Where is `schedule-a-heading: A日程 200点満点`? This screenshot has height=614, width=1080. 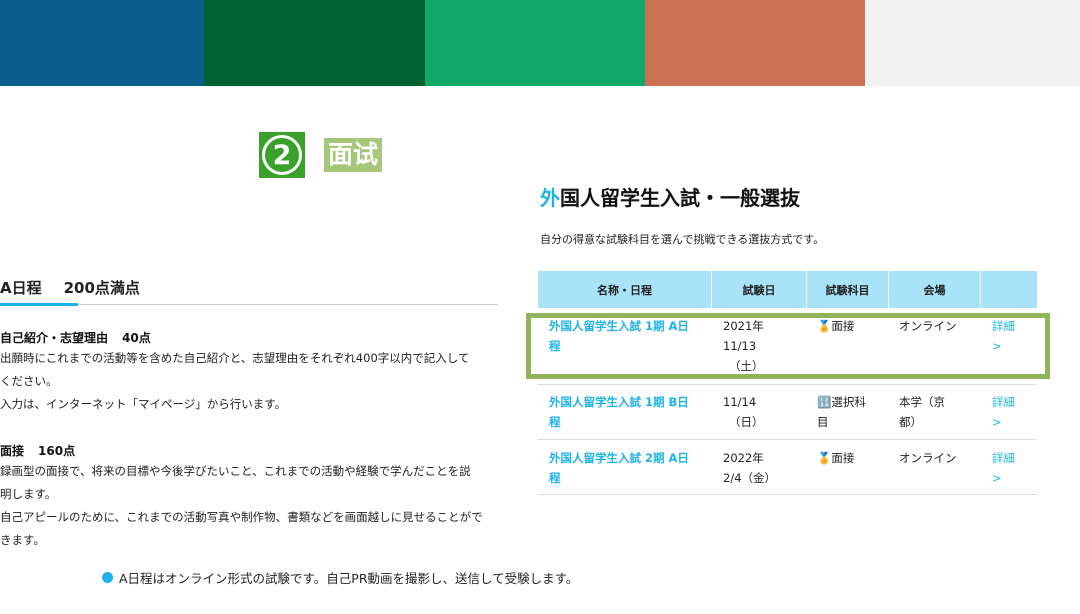 schedule-a-heading: A日程 200点満点 is located at coordinates (70, 287).